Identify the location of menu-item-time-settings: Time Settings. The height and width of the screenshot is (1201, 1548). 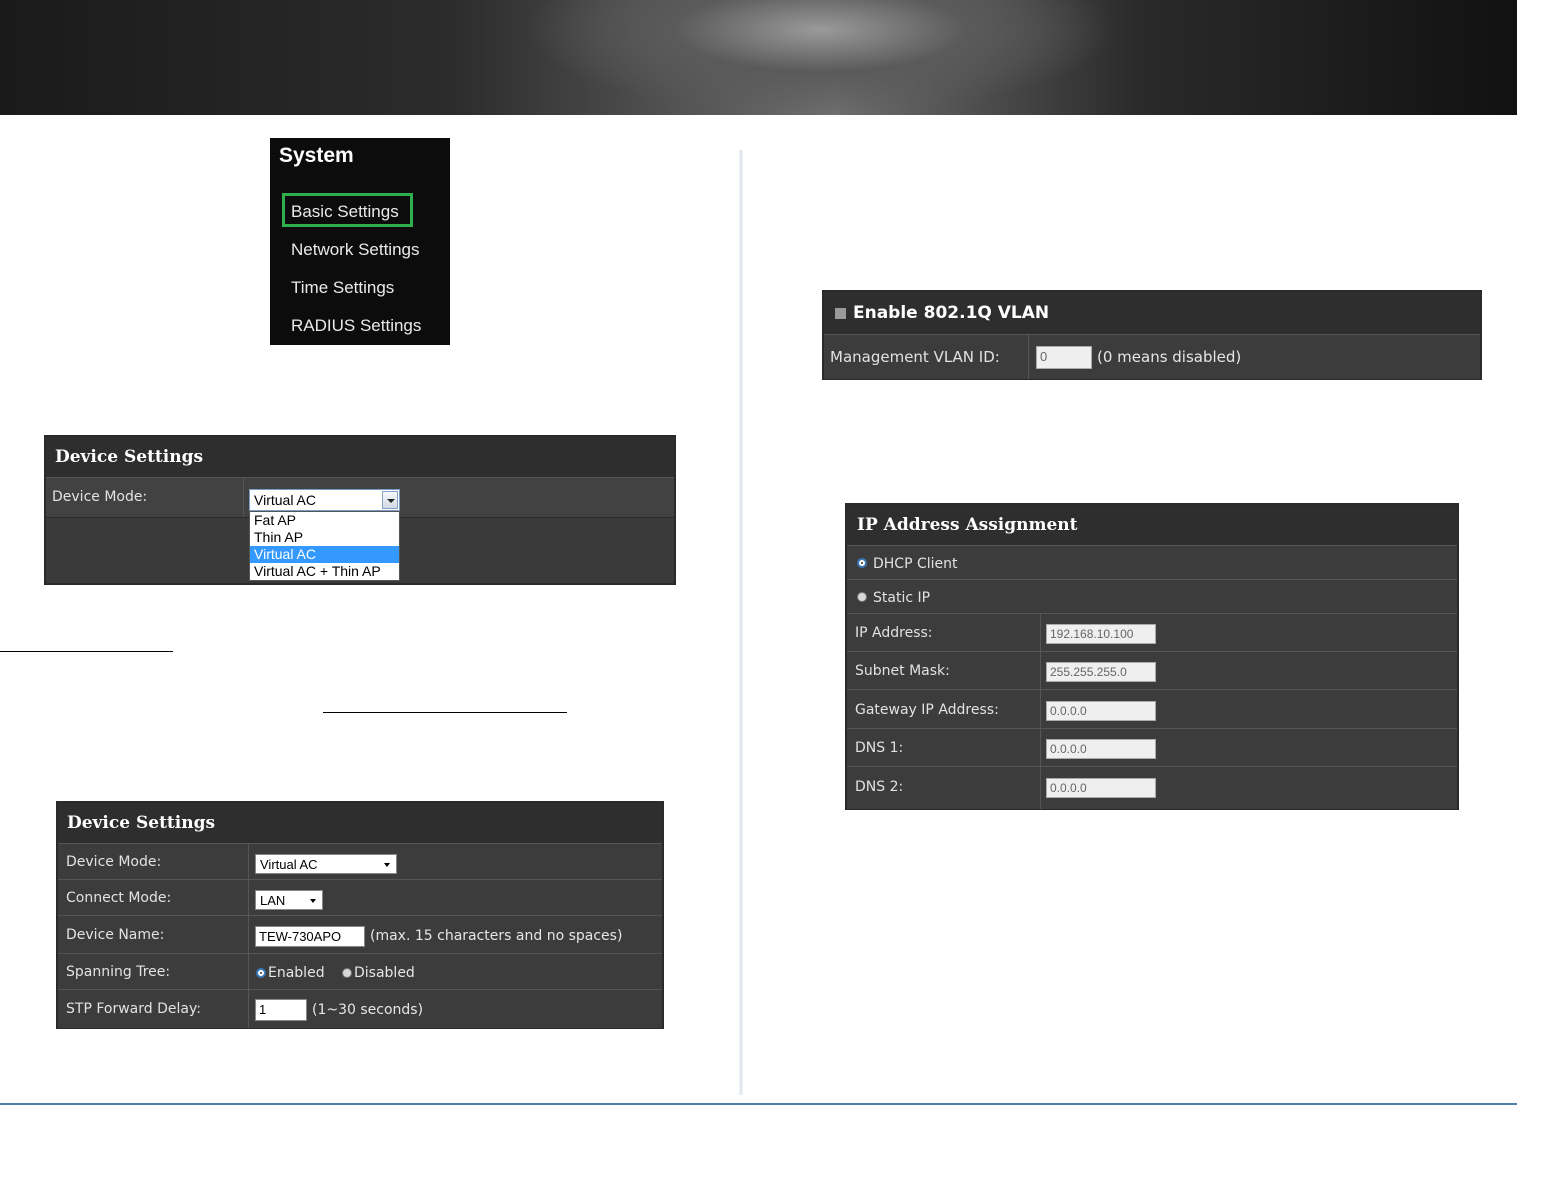
(342, 288).